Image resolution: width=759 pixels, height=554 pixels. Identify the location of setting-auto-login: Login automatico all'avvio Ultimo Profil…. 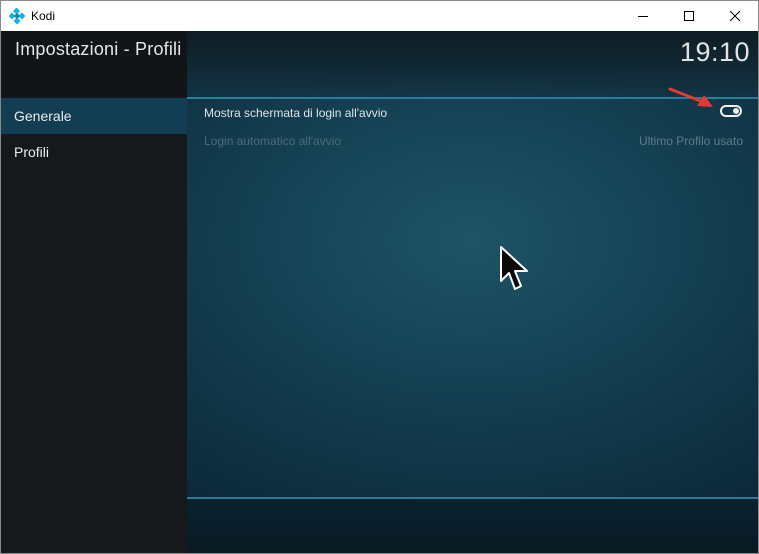
(472, 141).